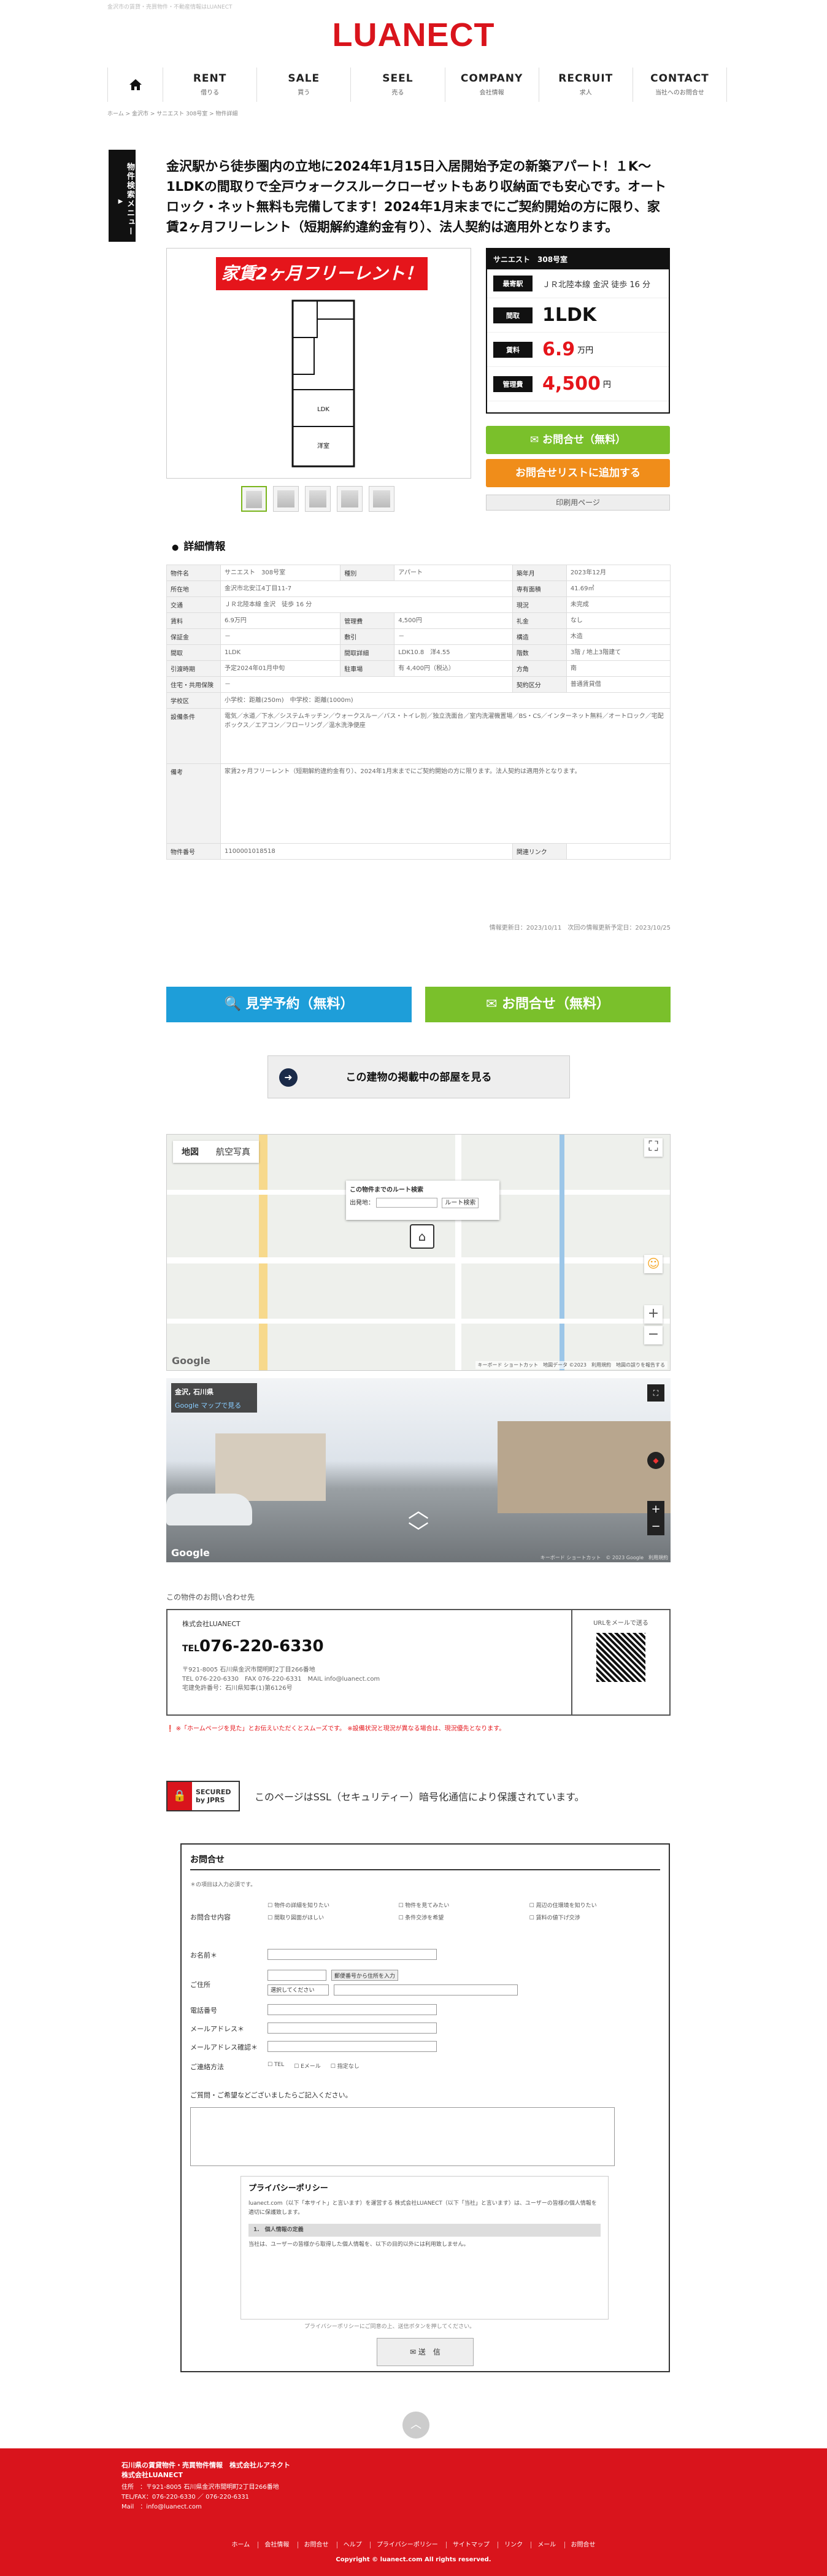 The image size is (827, 2576). Describe the element at coordinates (513, 2545) in the screenshot. I see `footer-link: リンク` at that location.